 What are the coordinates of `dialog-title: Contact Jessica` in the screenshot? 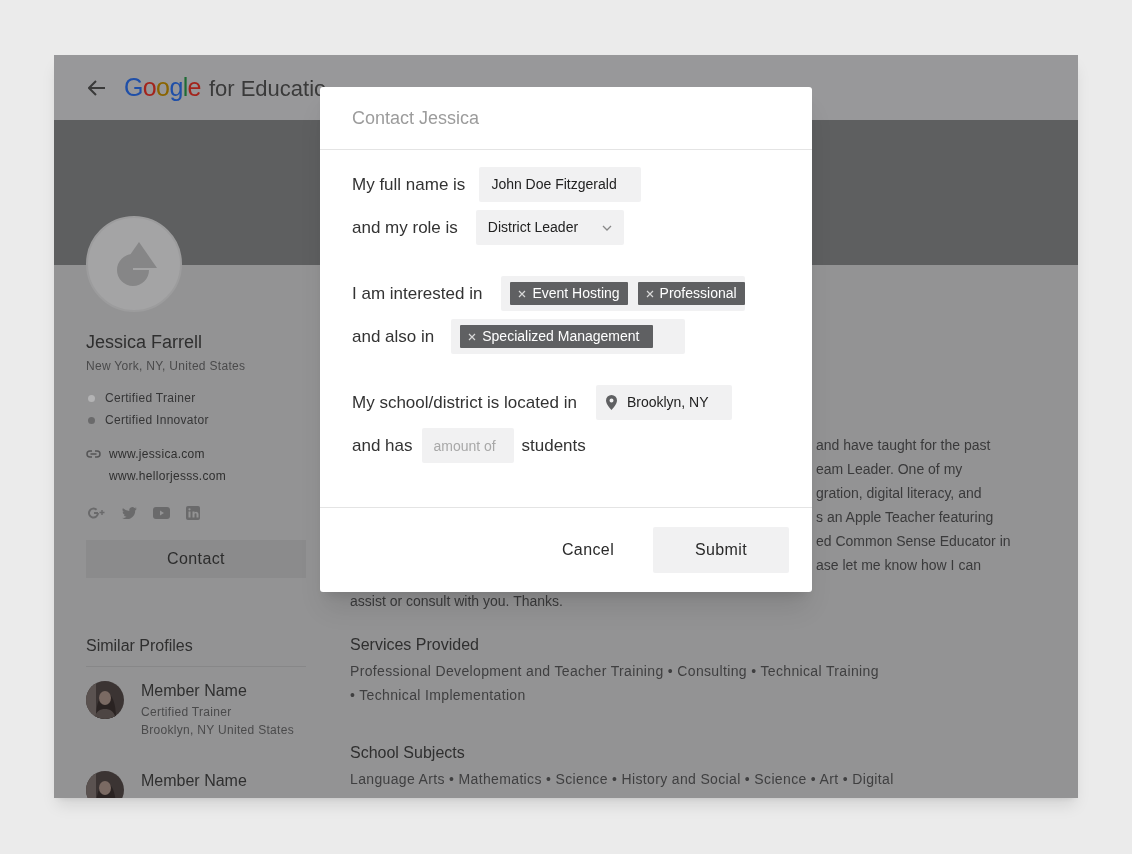 It's located at (416, 118).